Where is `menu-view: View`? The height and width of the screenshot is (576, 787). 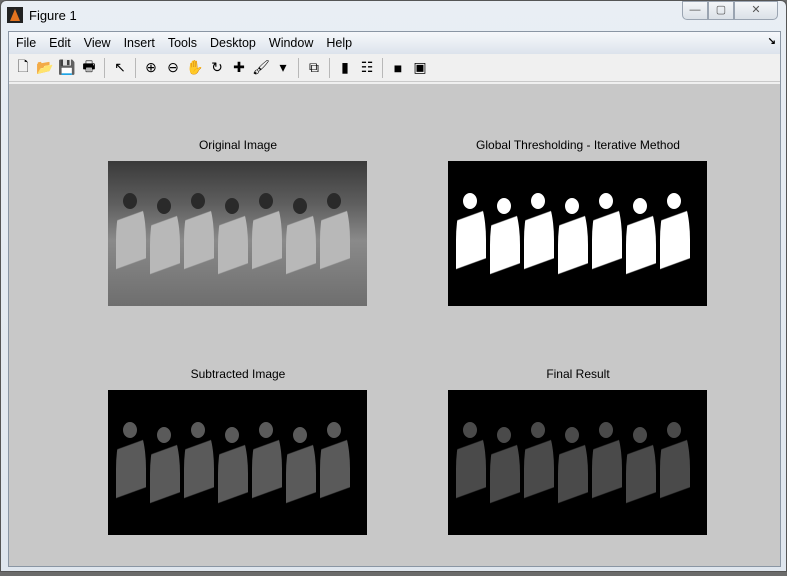
menu-view: View is located at coordinates (97, 43).